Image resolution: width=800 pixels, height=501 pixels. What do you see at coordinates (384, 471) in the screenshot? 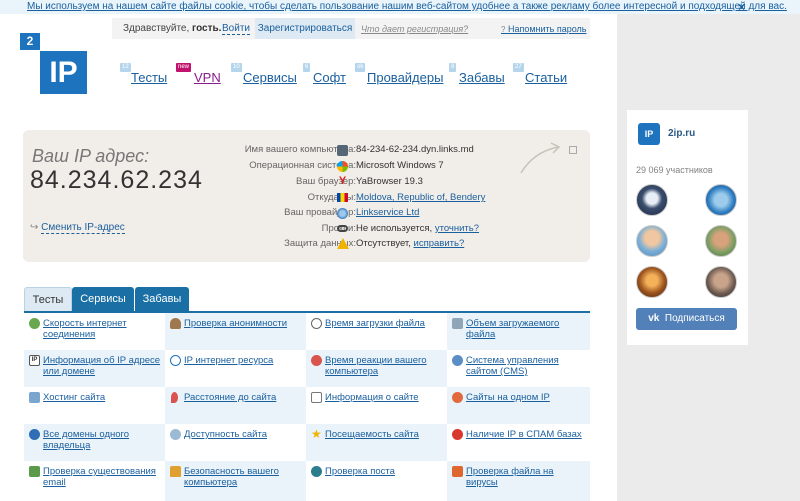
I see `link-port-check: Проверка поста` at bounding box center [384, 471].